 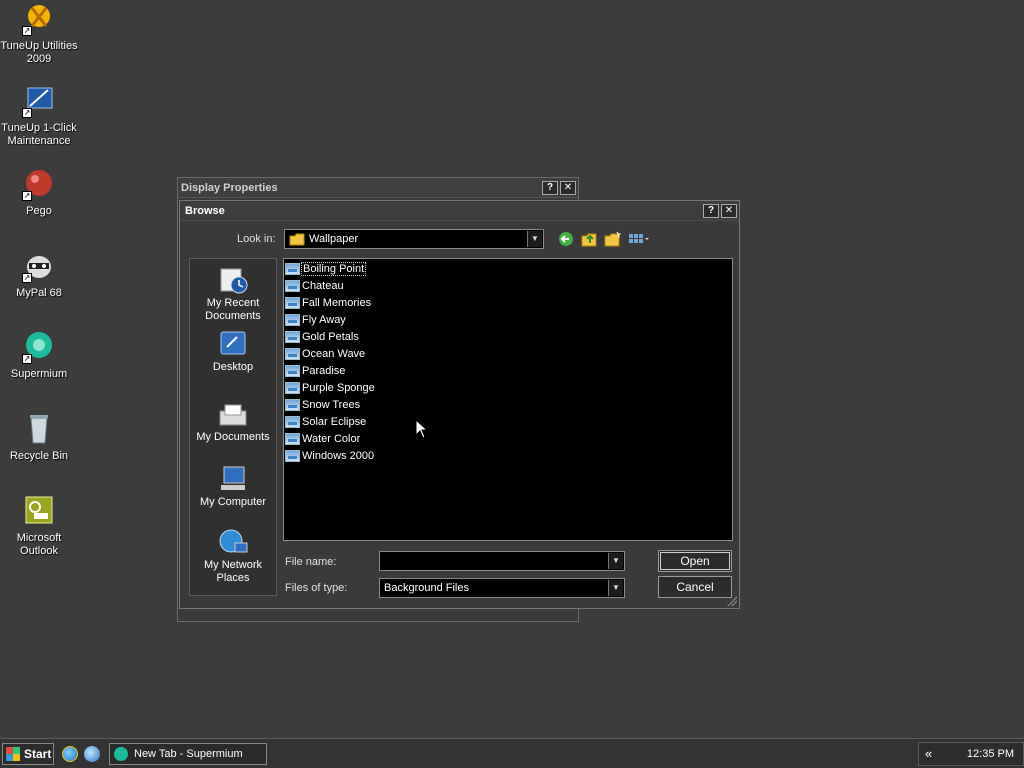 I want to click on outlook-icon, so click(x=39, y=511).